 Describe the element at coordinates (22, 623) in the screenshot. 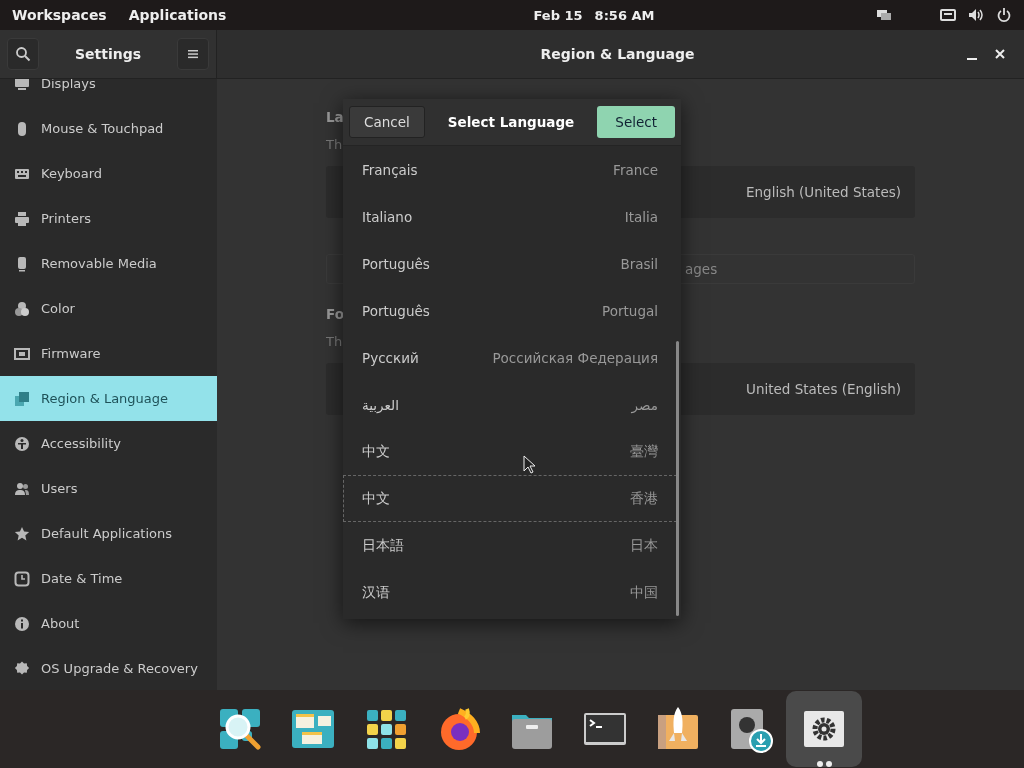

I see `info-icon` at that location.